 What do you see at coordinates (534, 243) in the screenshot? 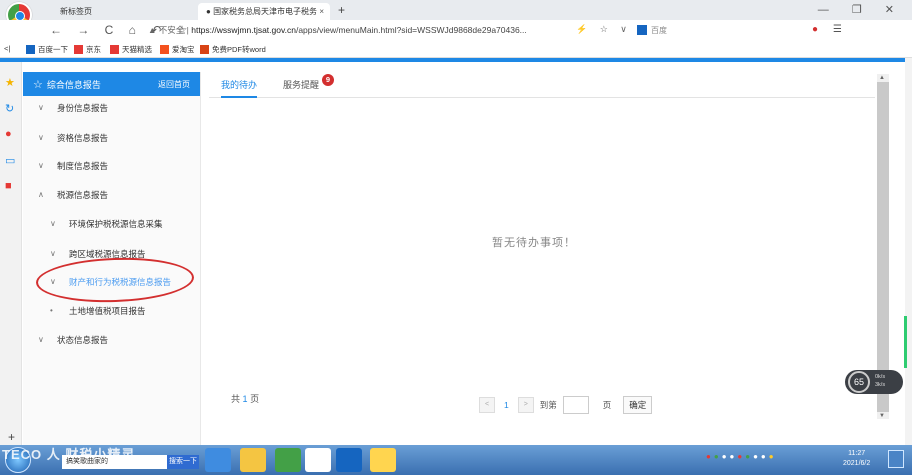
I see `empty-state-message: 暂无待办事项！` at bounding box center [534, 243].